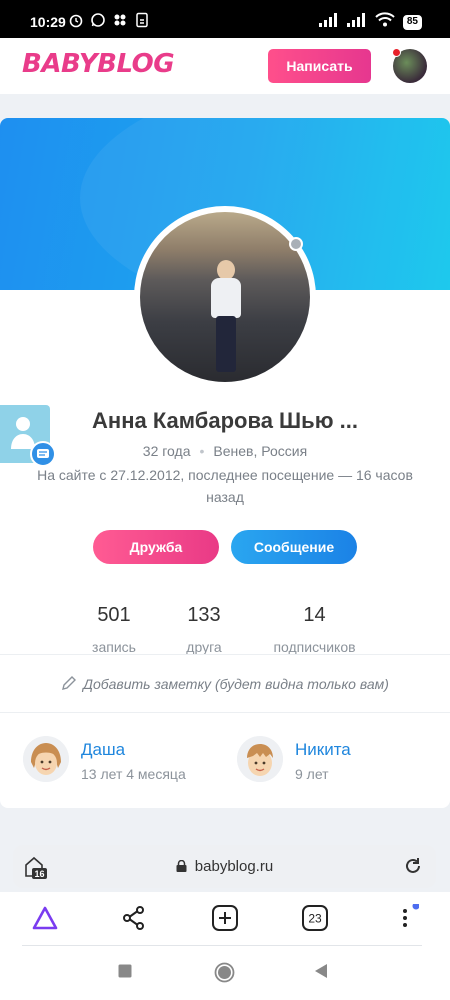 This screenshot has width=450, height=1000. I want to click on lock-icon, so click(181, 866).